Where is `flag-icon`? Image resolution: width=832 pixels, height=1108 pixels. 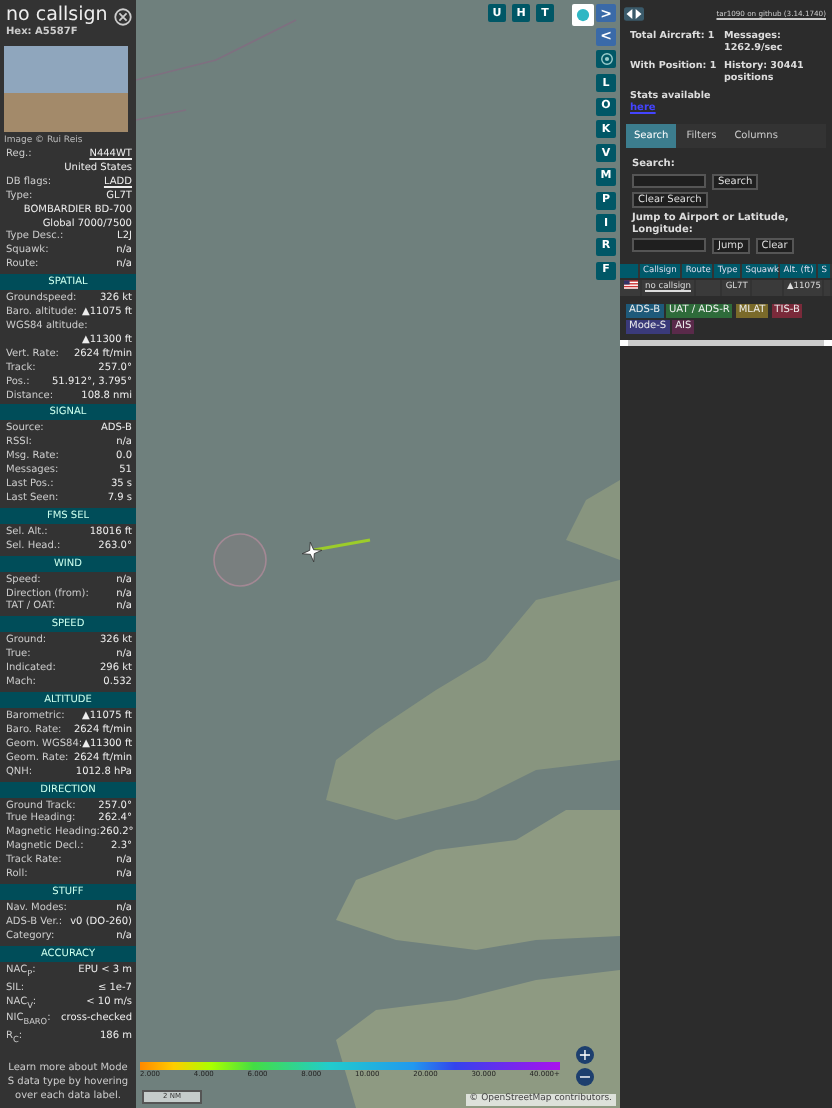
flag-icon is located at coordinates (630, 284).